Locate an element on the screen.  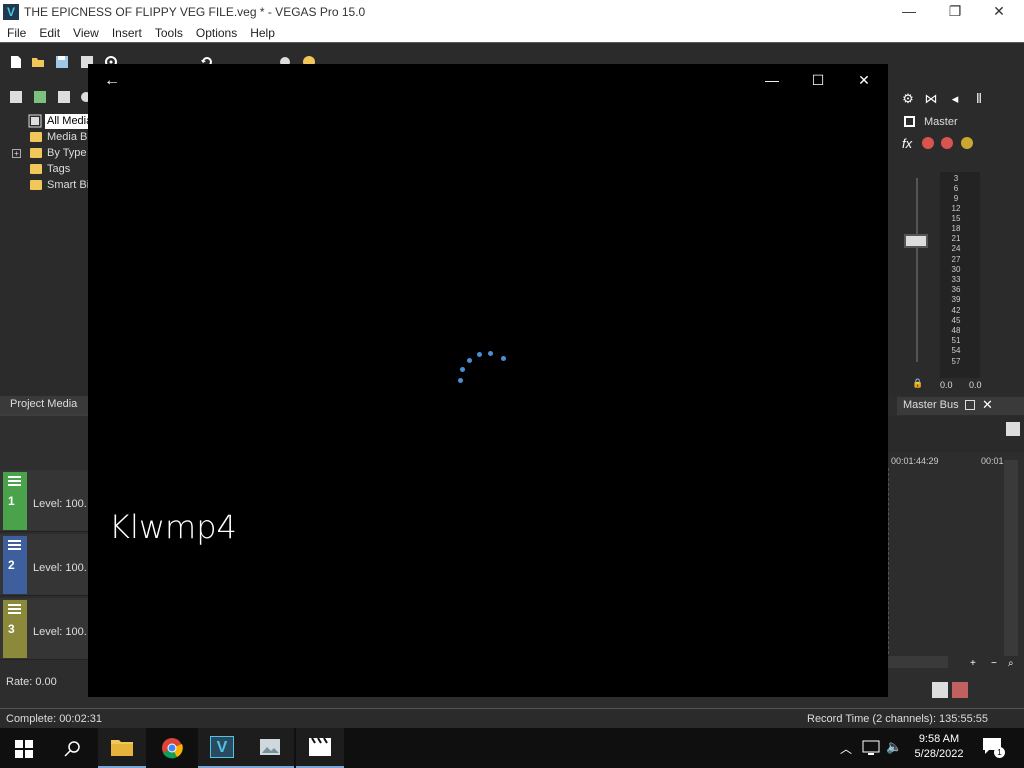
meter-tick: 12 is located at coordinates (956, 208).